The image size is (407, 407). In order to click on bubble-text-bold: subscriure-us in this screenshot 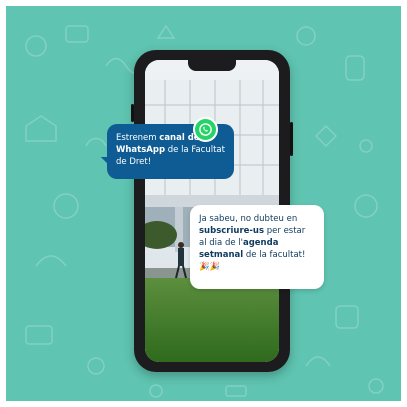, I will do `click(232, 231)`.